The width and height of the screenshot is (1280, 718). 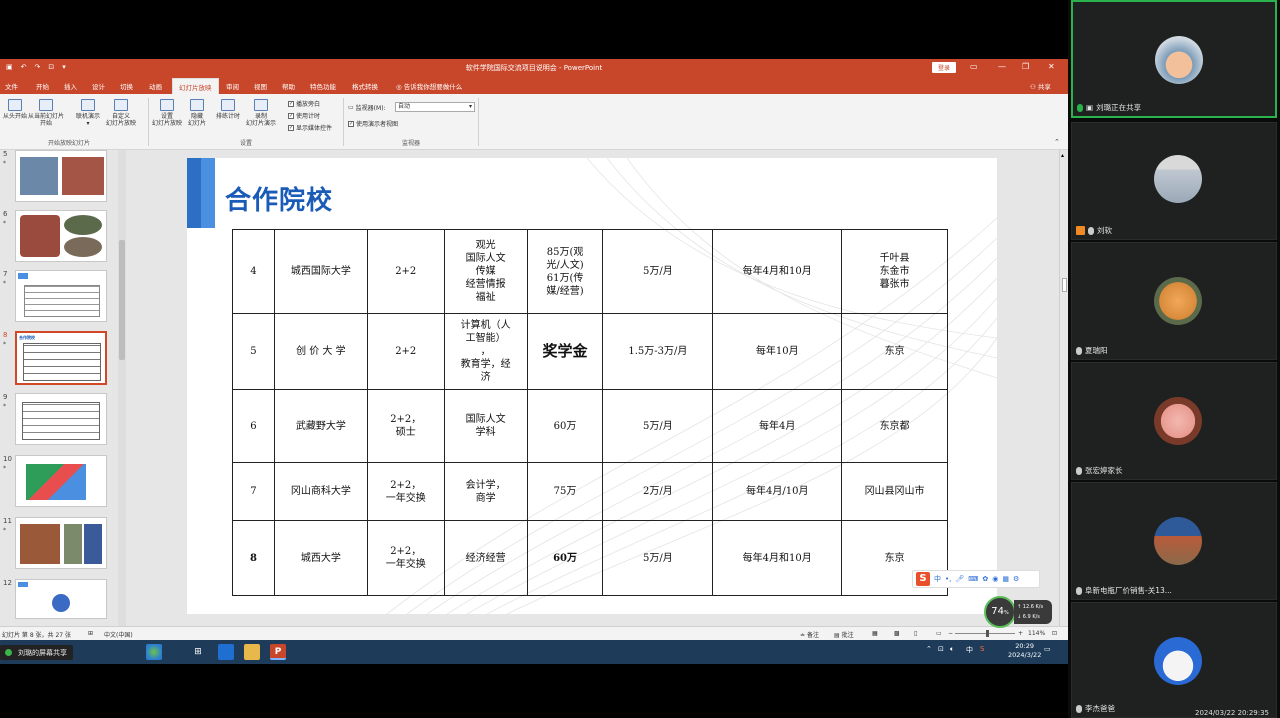 I want to click on online-present-button: 联机演示 ▾, so click(x=88, y=113).